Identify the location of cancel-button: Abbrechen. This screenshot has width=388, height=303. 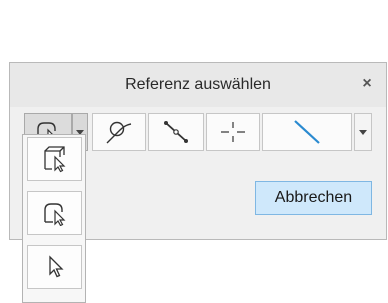
(313, 198).